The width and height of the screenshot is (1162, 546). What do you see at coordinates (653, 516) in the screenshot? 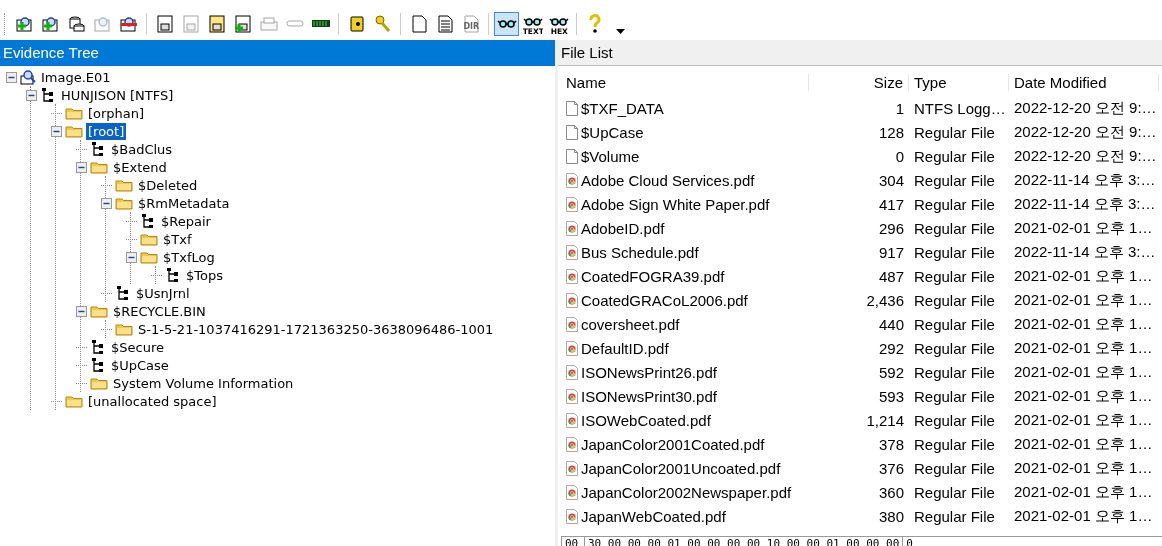
I see `file-name: JapanWebCoated.pdf` at bounding box center [653, 516].